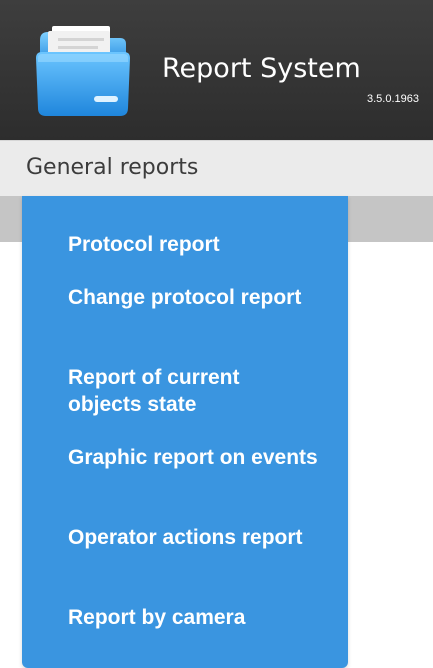 Image resolution: width=433 pixels, height=668 pixels. What do you see at coordinates (193, 617) in the screenshot?
I see `menu-item-report-by-camera: Report by camera` at bounding box center [193, 617].